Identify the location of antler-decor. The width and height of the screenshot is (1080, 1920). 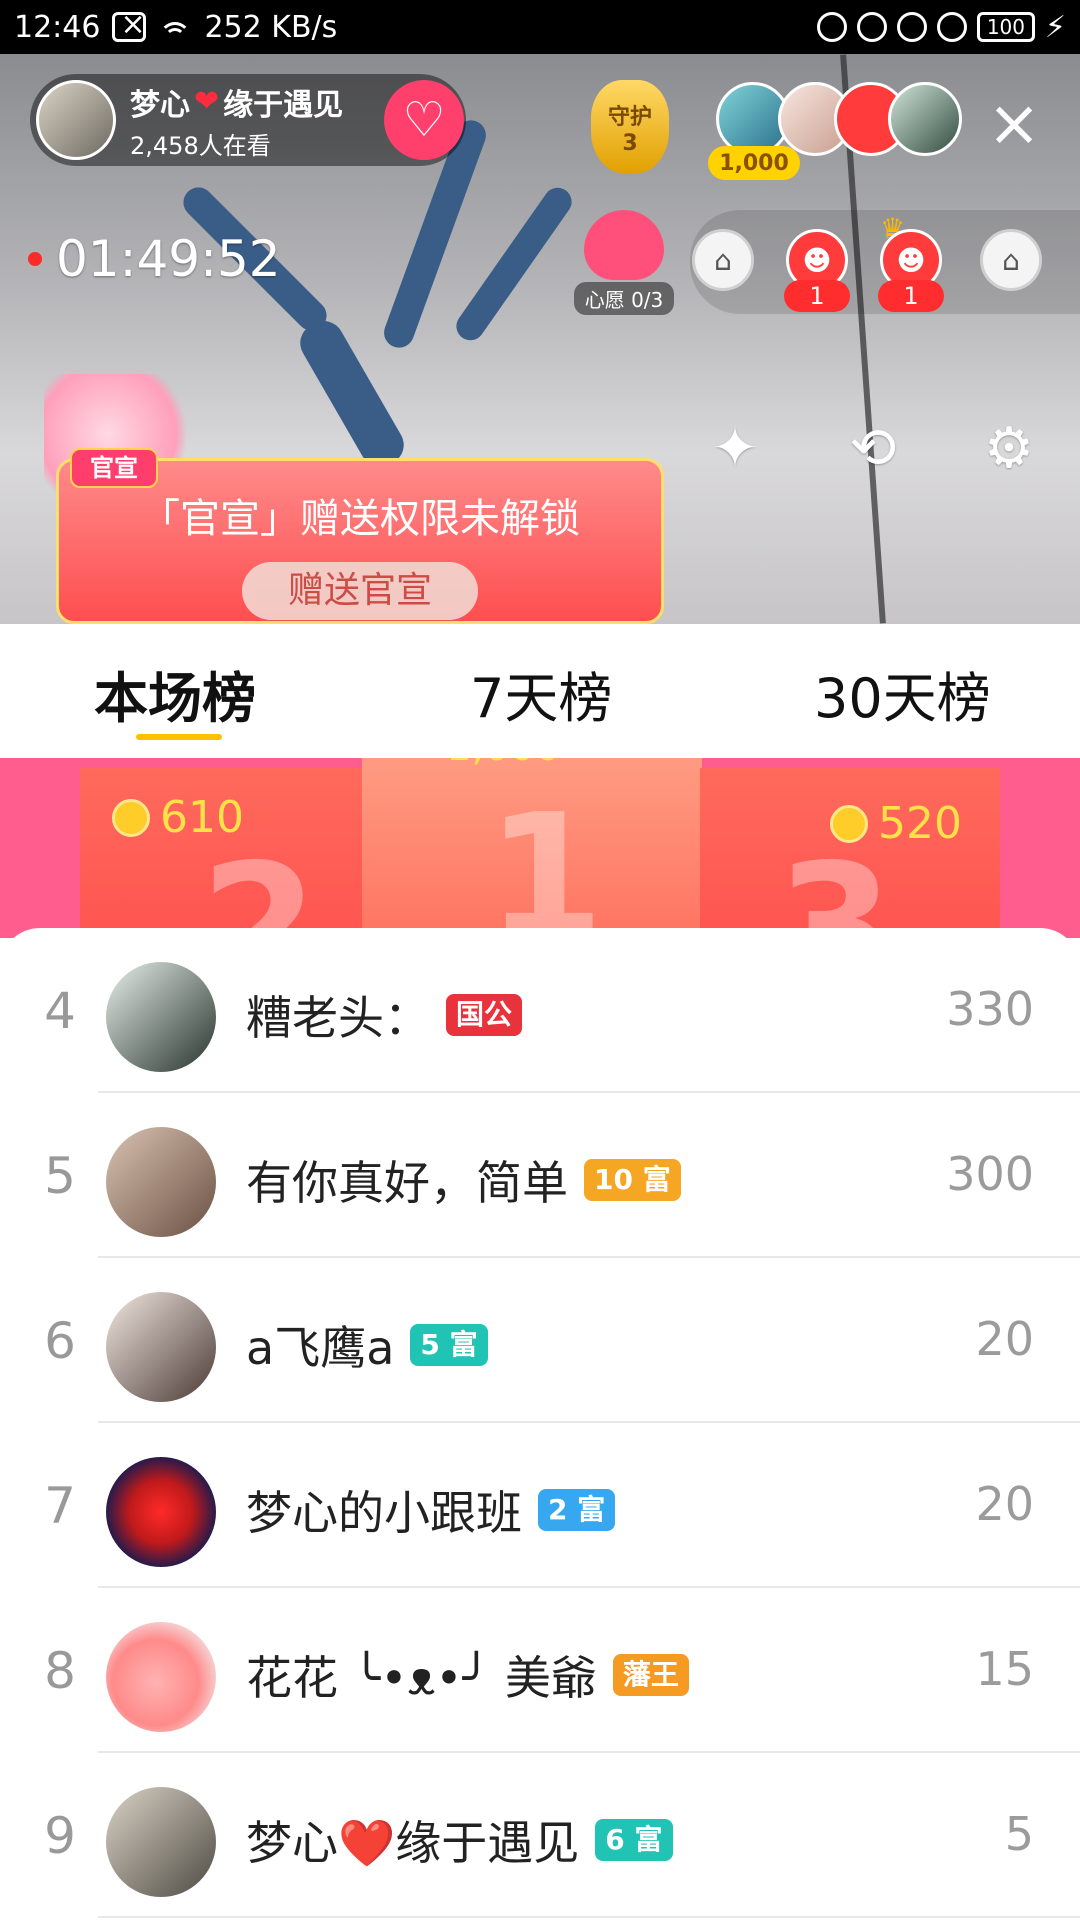
(514, 264).